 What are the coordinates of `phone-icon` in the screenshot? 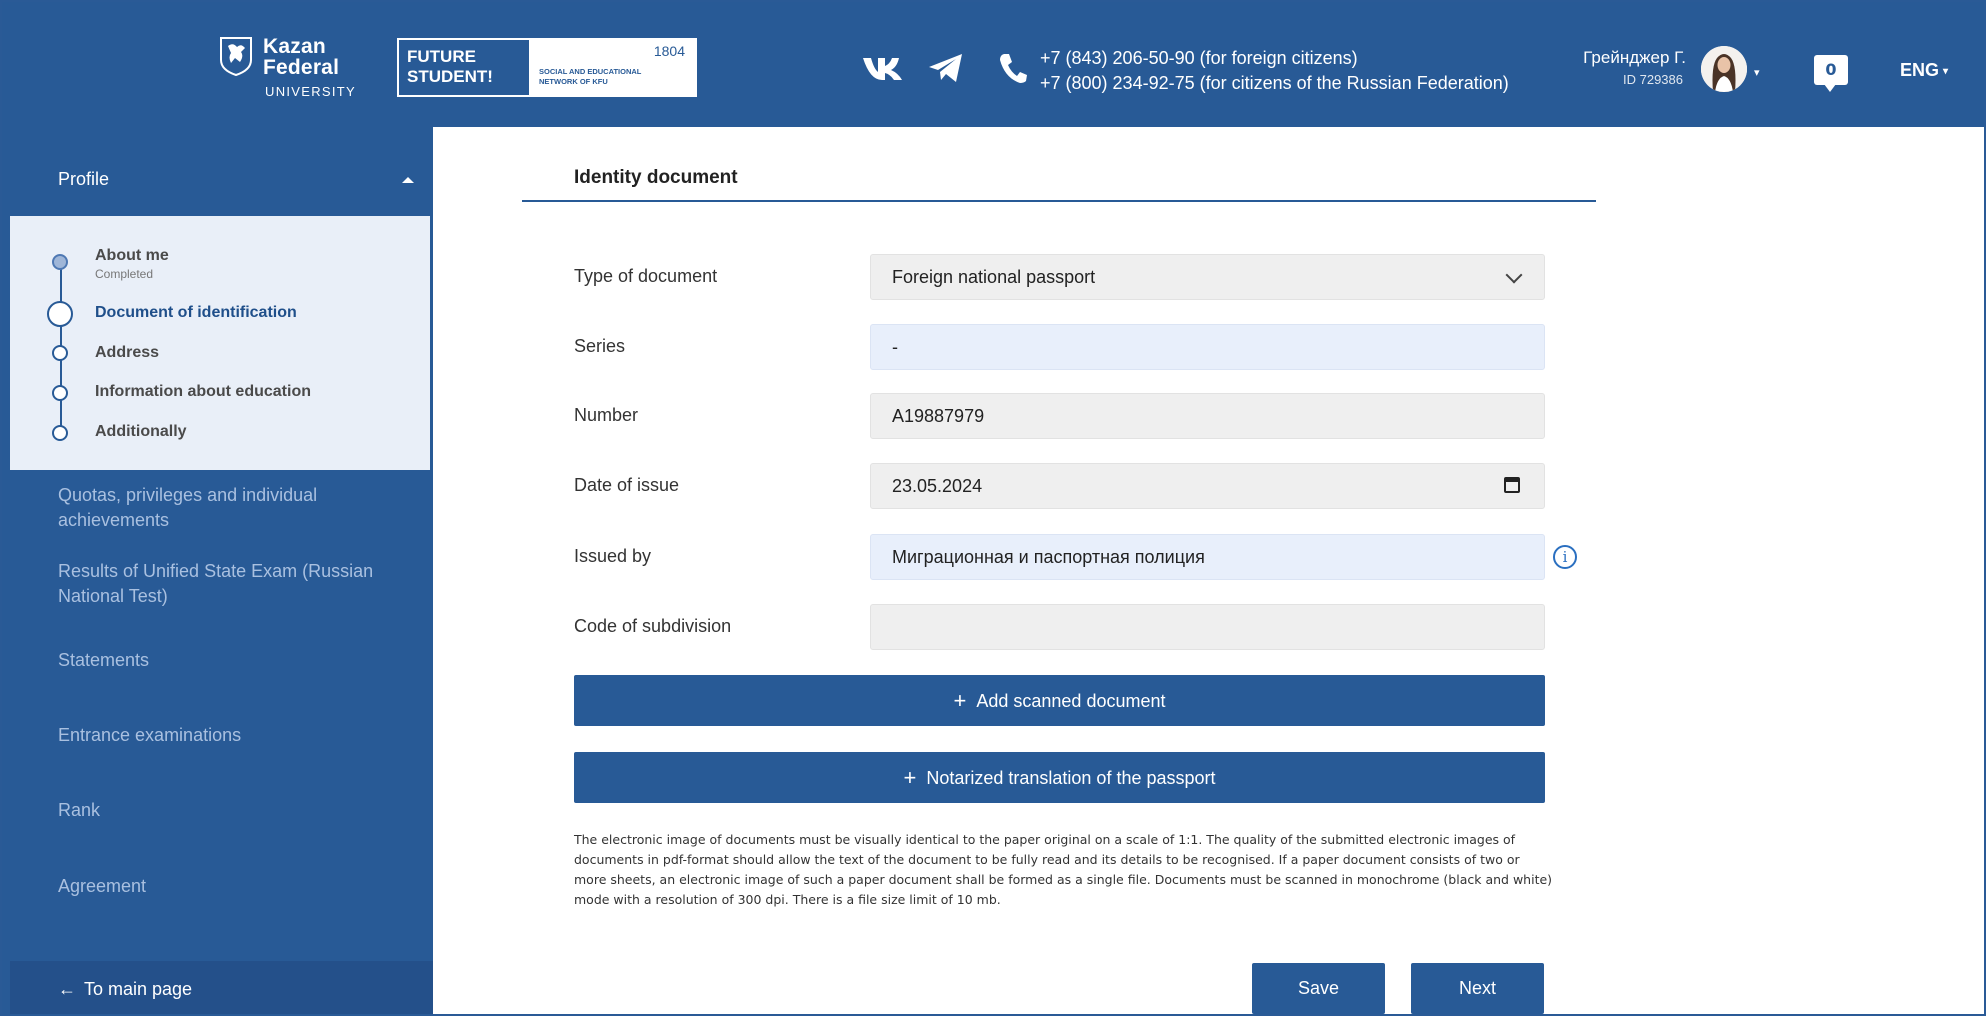 It's located at (1013, 68).